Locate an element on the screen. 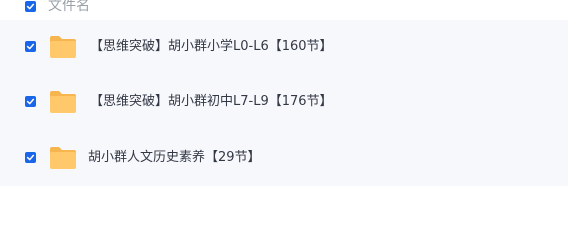 Image resolution: width=568 pixels, height=240 pixels. file-list-header: 文件名 is located at coordinates (284, 8).